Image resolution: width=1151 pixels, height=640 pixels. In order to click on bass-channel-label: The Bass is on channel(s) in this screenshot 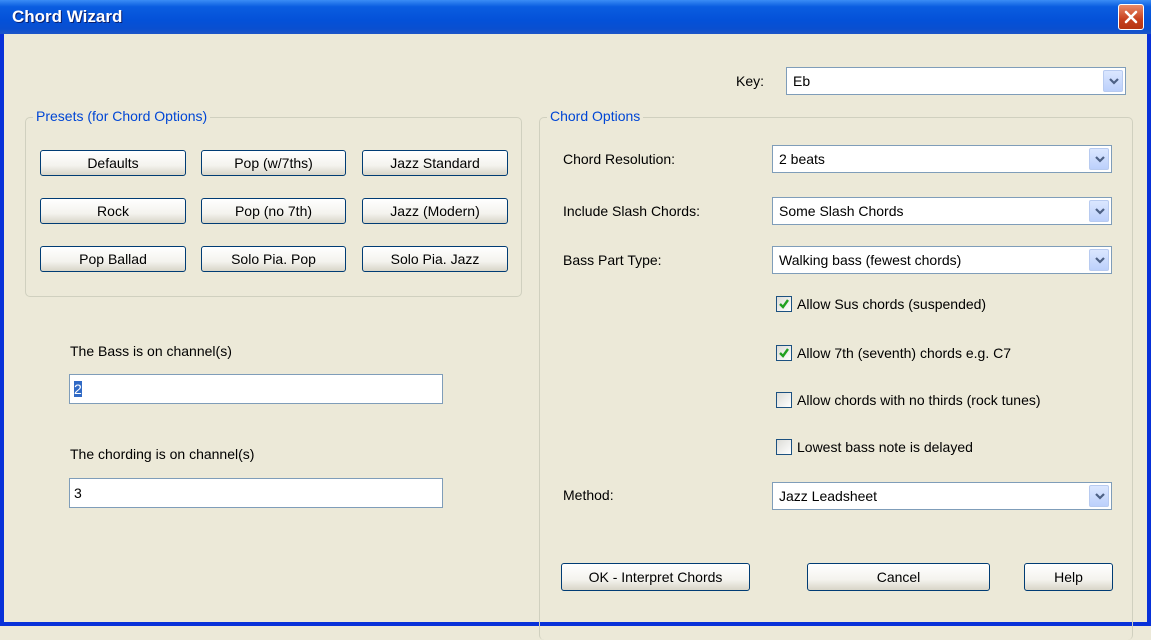, I will do `click(151, 351)`.